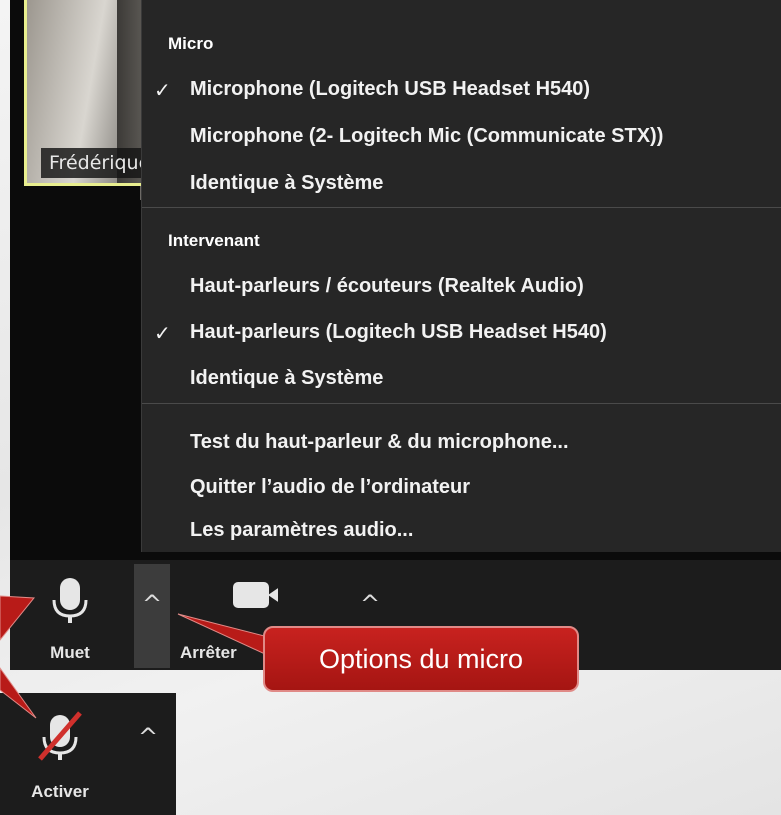 Image resolution: width=781 pixels, height=815 pixels. Describe the element at coordinates (18, 693) in the screenshot. I see `arrow-to-unmute-button` at that location.